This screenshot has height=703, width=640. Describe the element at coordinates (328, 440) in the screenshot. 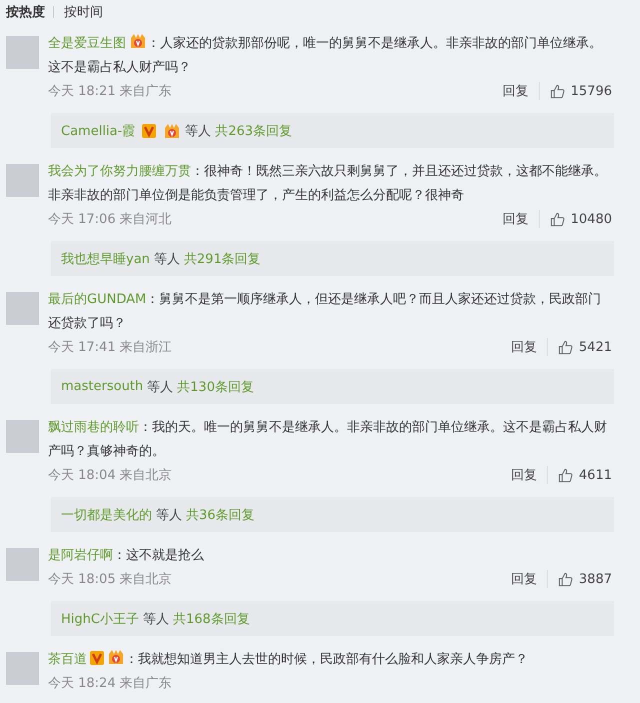

I see `comment-text: 飘过雨巷的聆听：我的天。唯一的舅舅不是继承人。非亲非故的部门单位继承。这不是霸占私人财产吗？真够神奇的。` at that location.